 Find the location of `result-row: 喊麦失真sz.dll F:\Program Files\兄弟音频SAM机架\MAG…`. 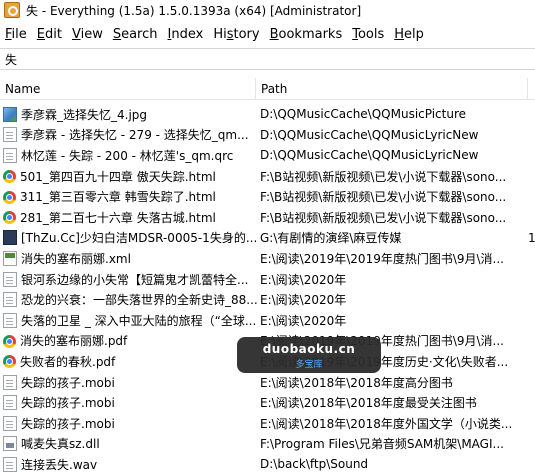

result-row: 喊麦失真sz.dll F:\Program Files\兄弟音频SAM机架\MAG… is located at coordinates (267, 444).